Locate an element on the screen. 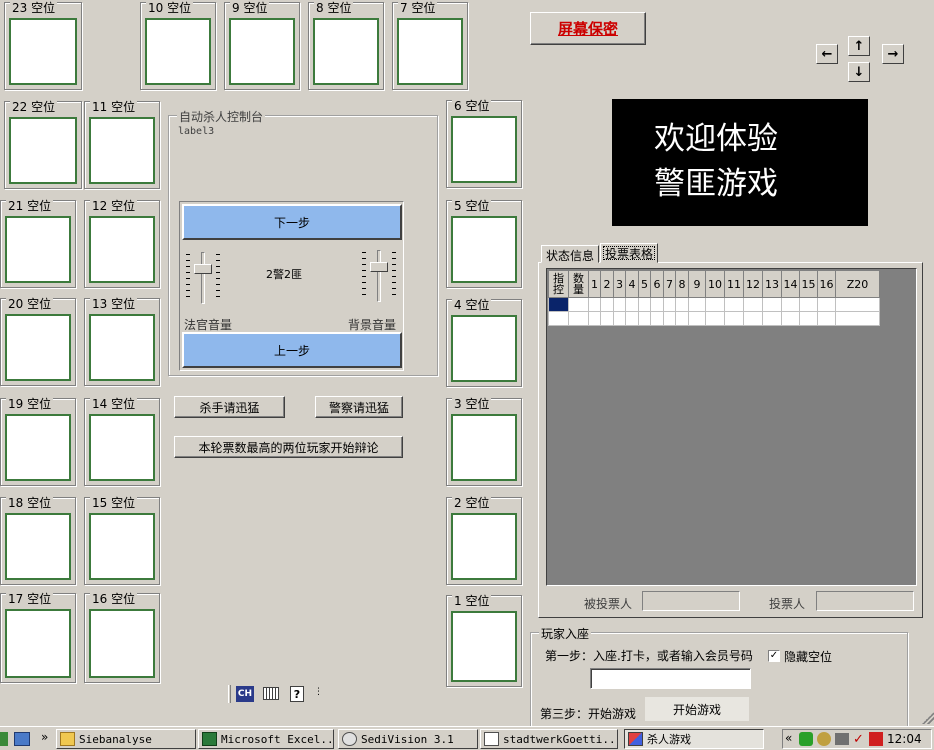 This screenshot has height=750, width=934. arrow-up-button: ↑ is located at coordinates (859, 46).